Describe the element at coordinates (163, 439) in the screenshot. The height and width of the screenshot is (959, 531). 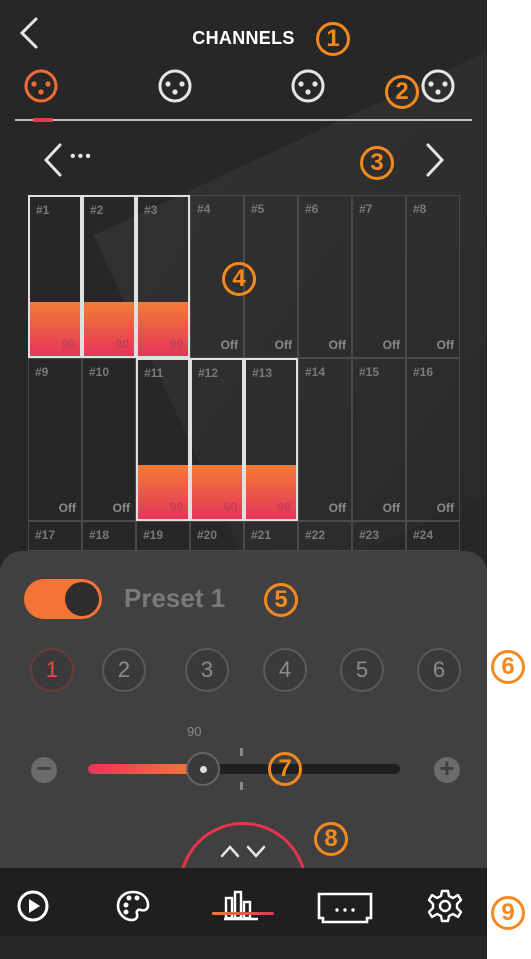
I see `channel-cell: #11 90` at that location.